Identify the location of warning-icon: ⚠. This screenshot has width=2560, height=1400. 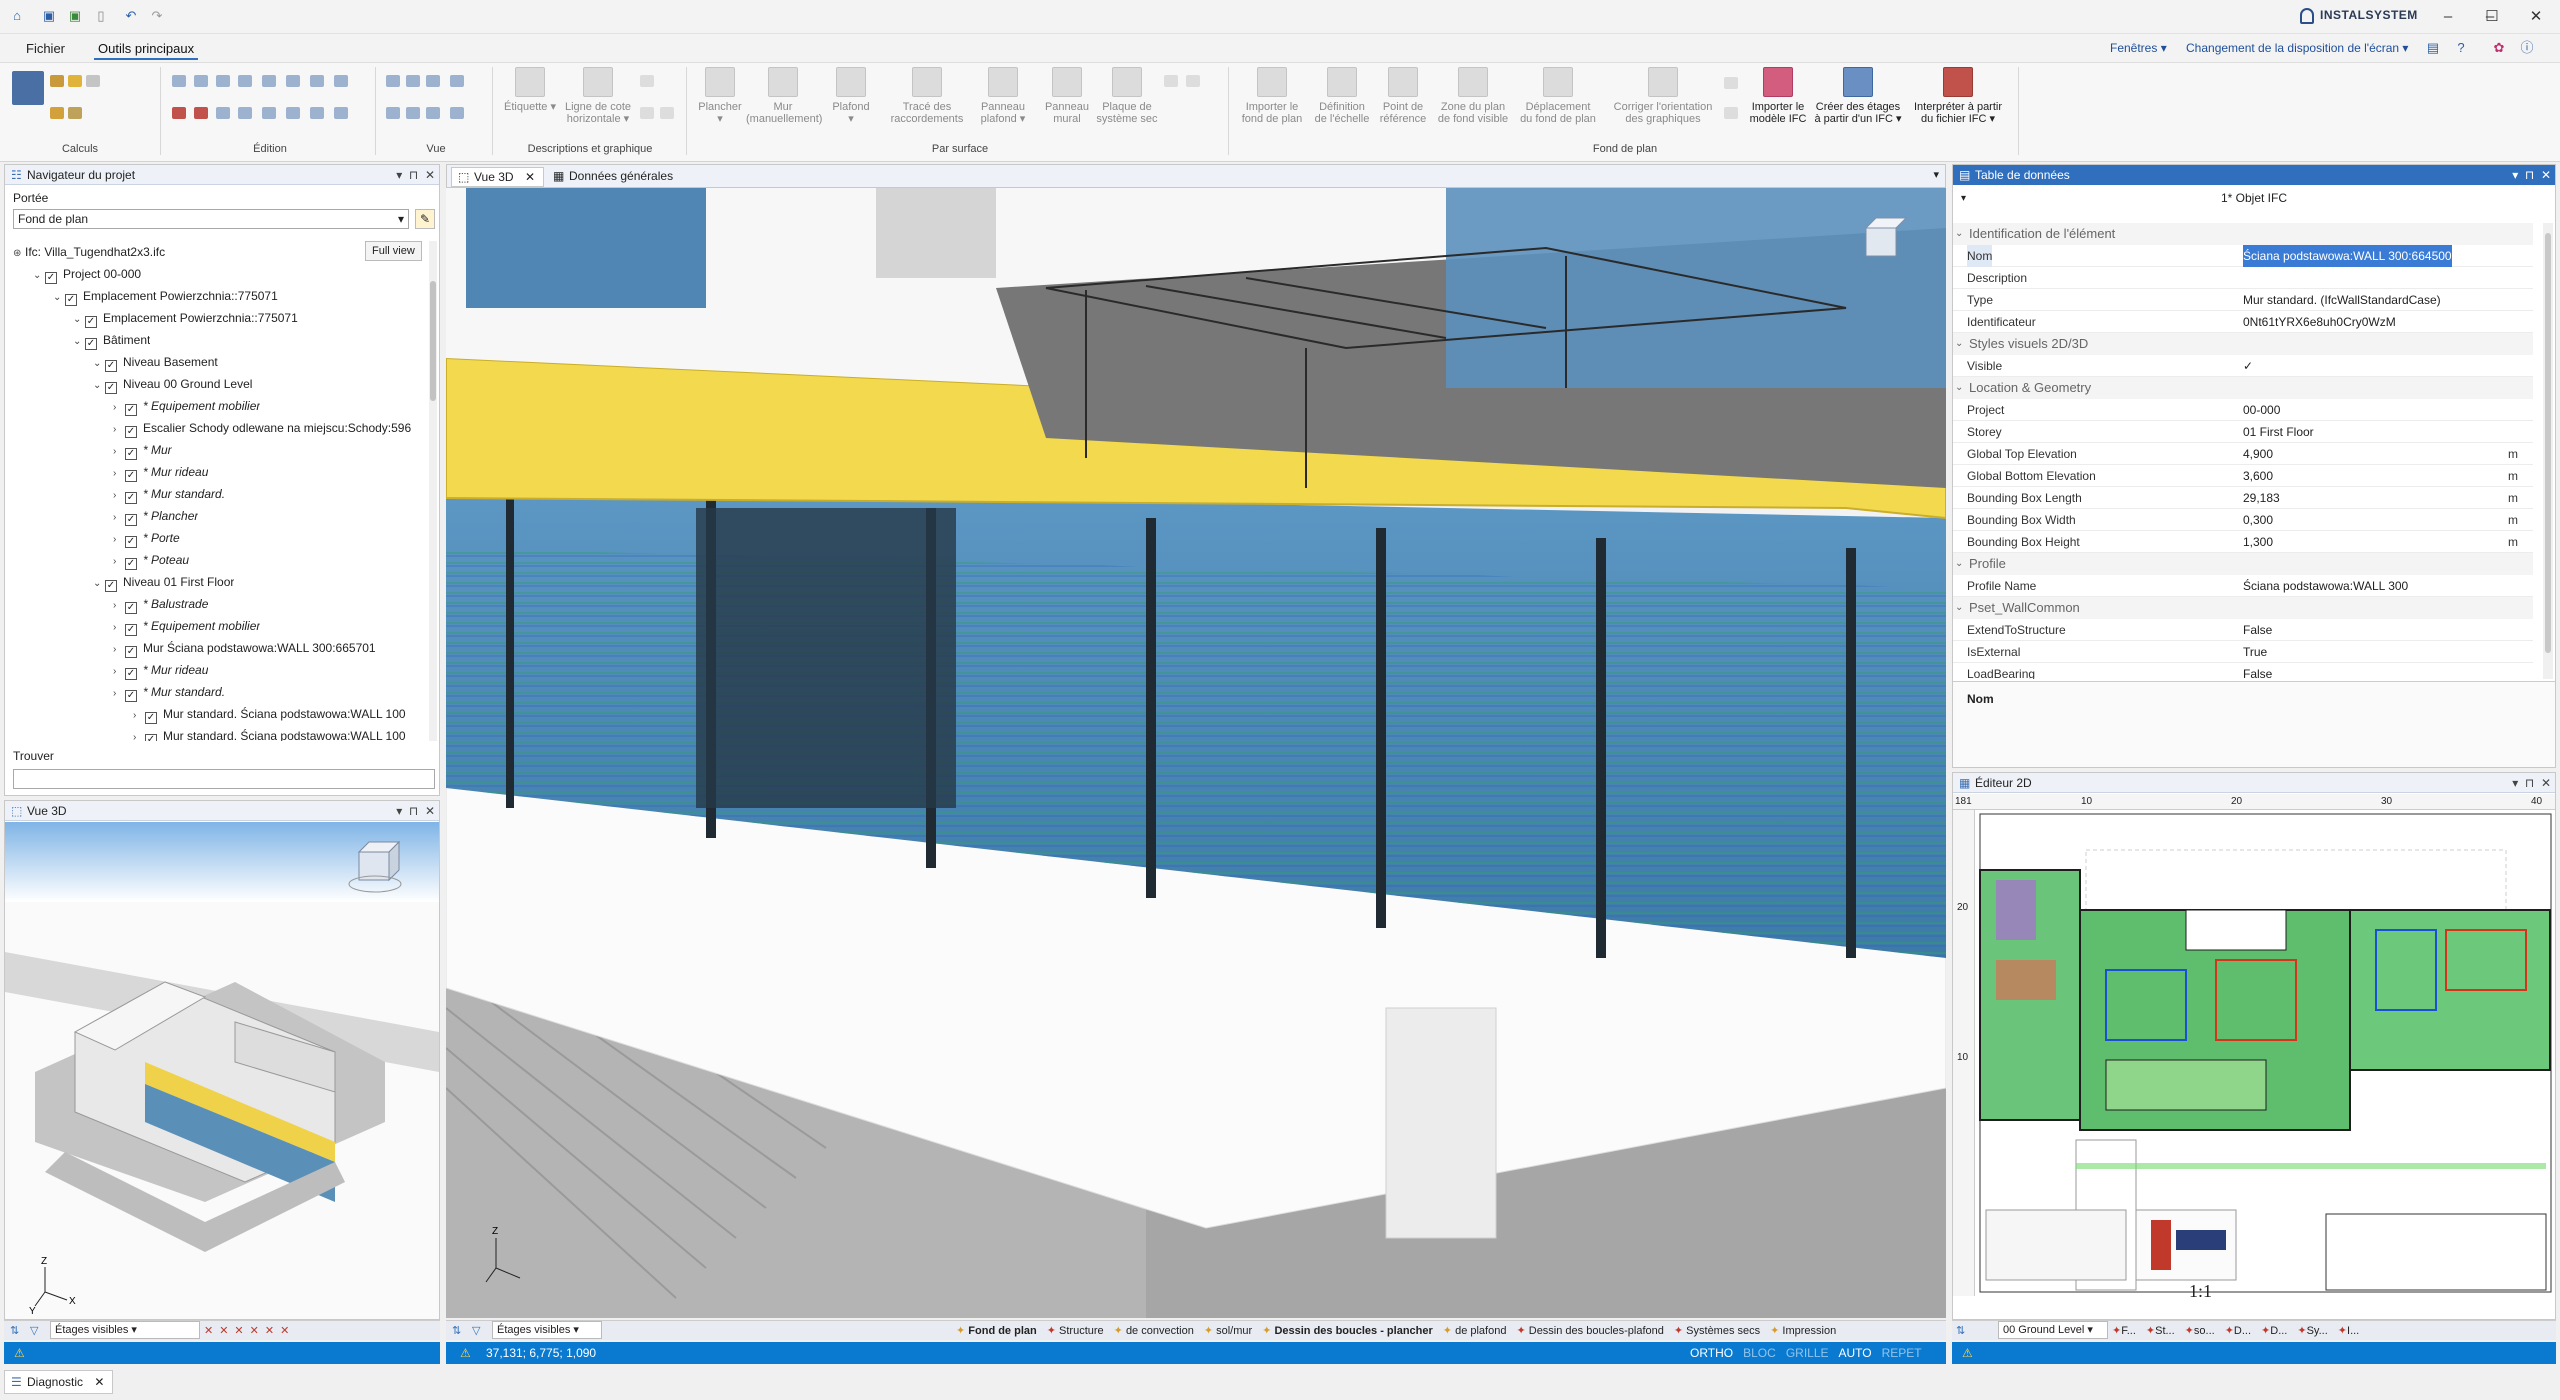
(1967, 1353).